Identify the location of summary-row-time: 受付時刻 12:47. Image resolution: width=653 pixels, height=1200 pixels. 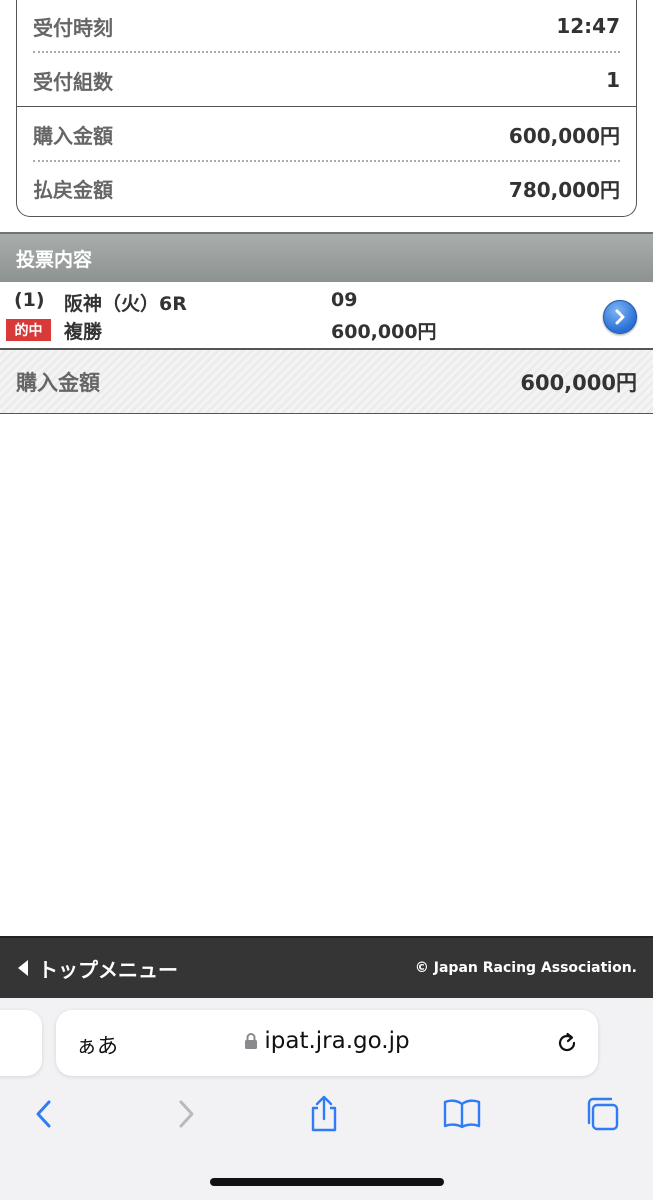
(326, 26).